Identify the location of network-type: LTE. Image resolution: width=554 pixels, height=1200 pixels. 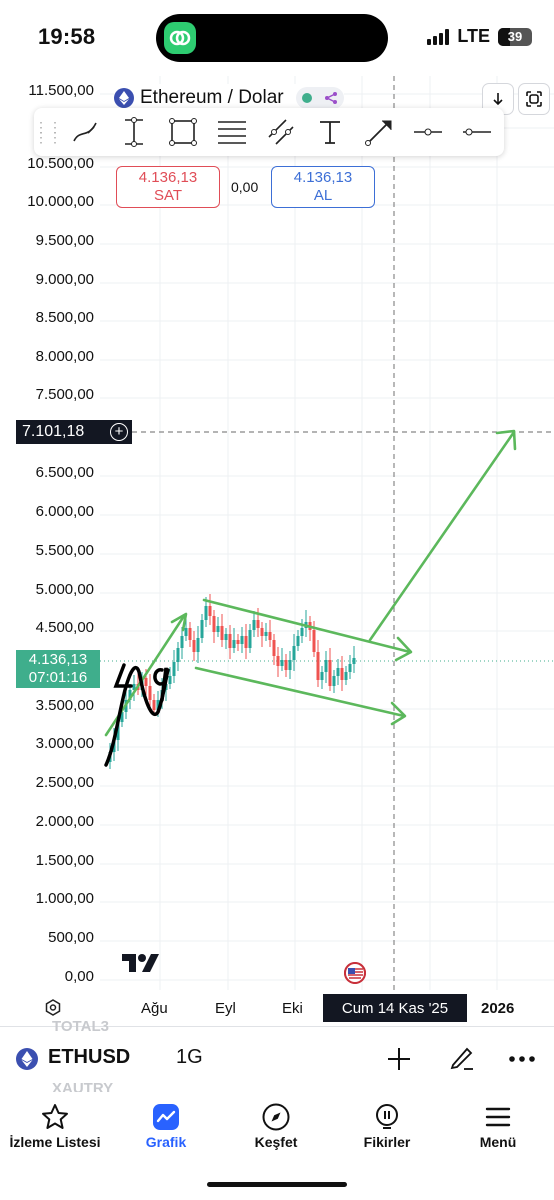
(473, 36).